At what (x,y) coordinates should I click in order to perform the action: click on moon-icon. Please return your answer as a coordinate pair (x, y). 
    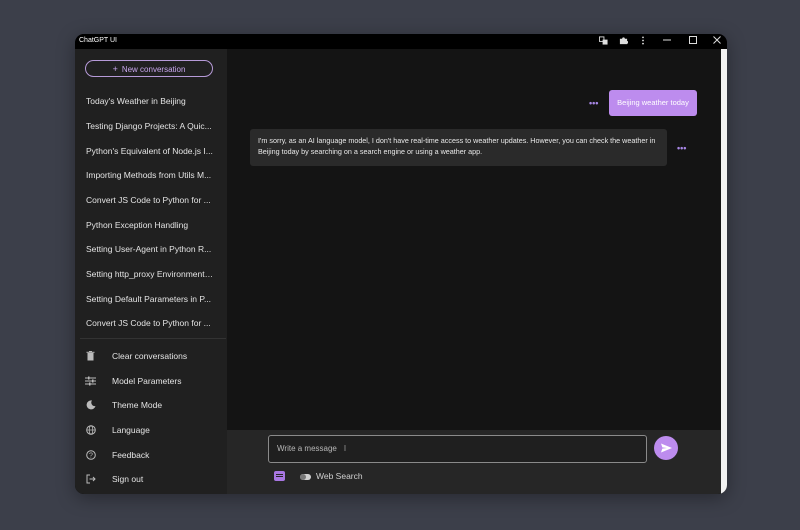
    Looking at the image, I should click on (90, 405).